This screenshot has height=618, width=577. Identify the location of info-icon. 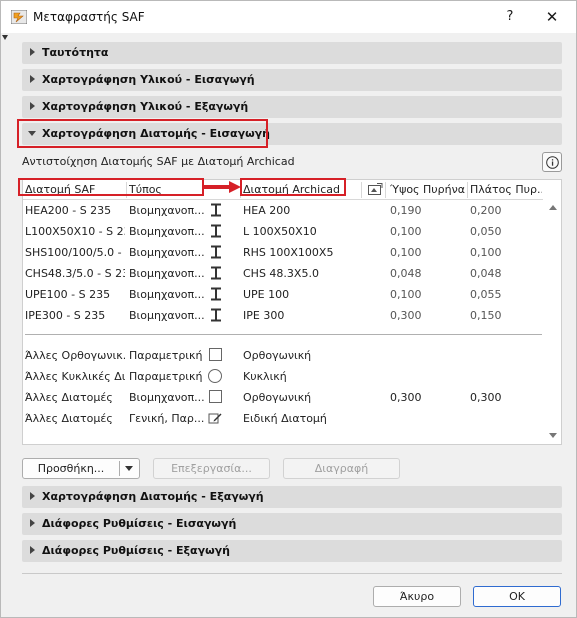
(552, 162).